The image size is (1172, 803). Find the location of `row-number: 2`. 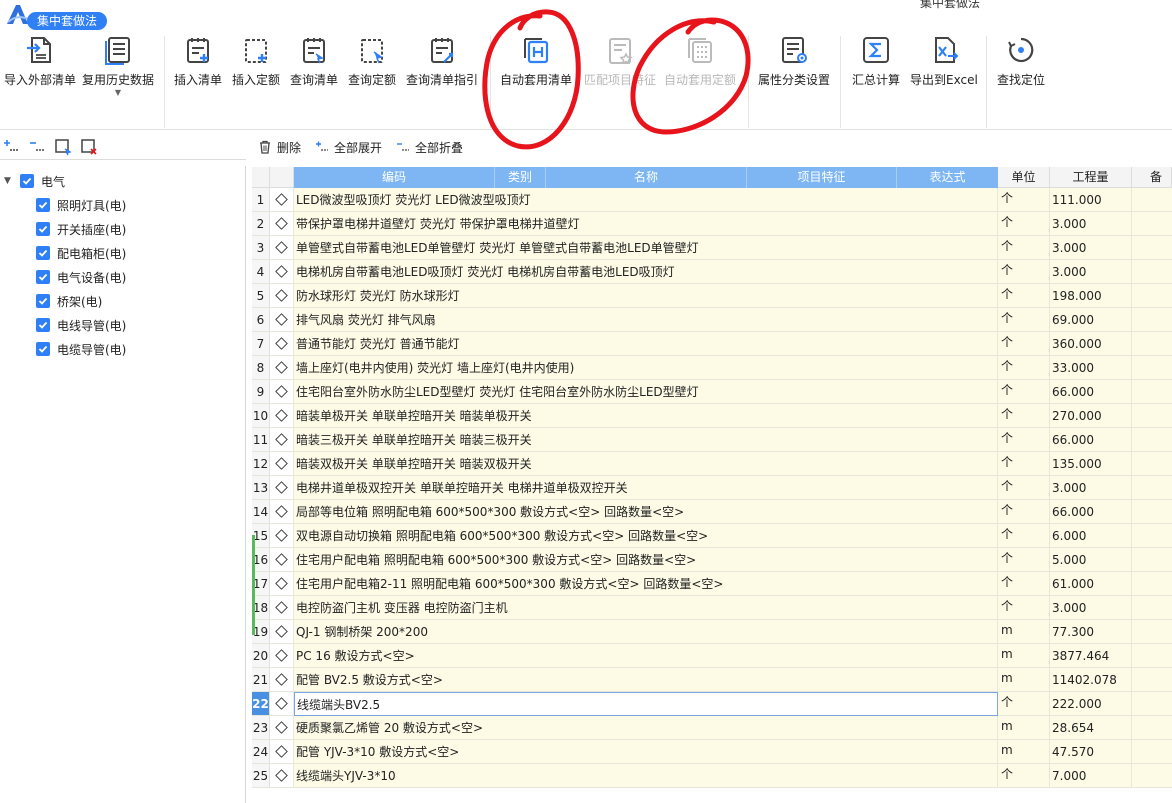

row-number: 2 is located at coordinates (261, 224).